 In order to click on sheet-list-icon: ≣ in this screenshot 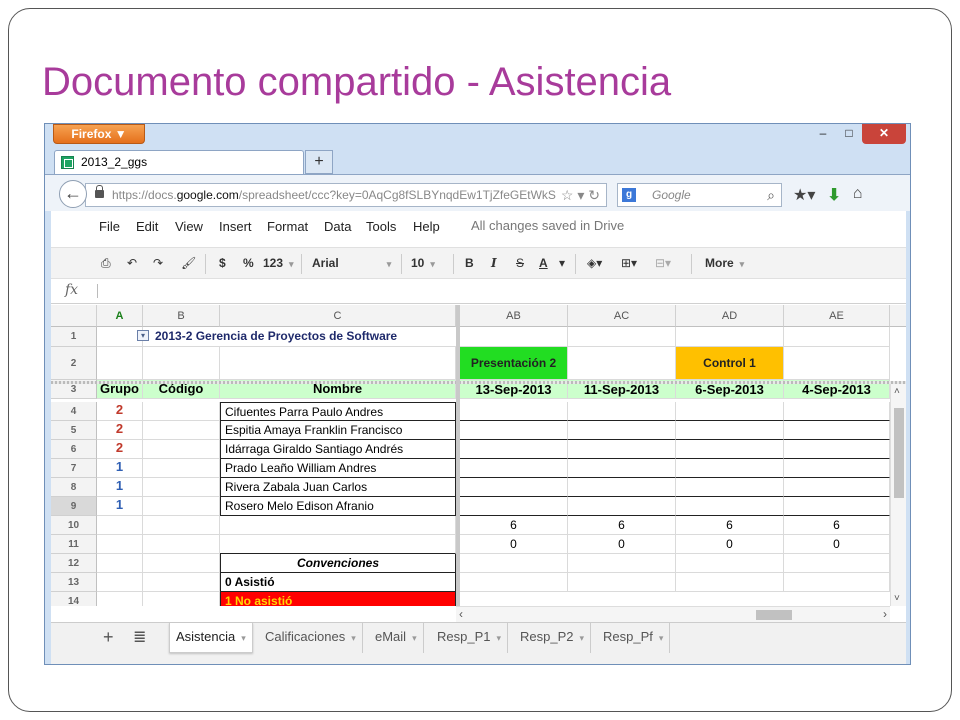, I will do `click(139, 637)`.